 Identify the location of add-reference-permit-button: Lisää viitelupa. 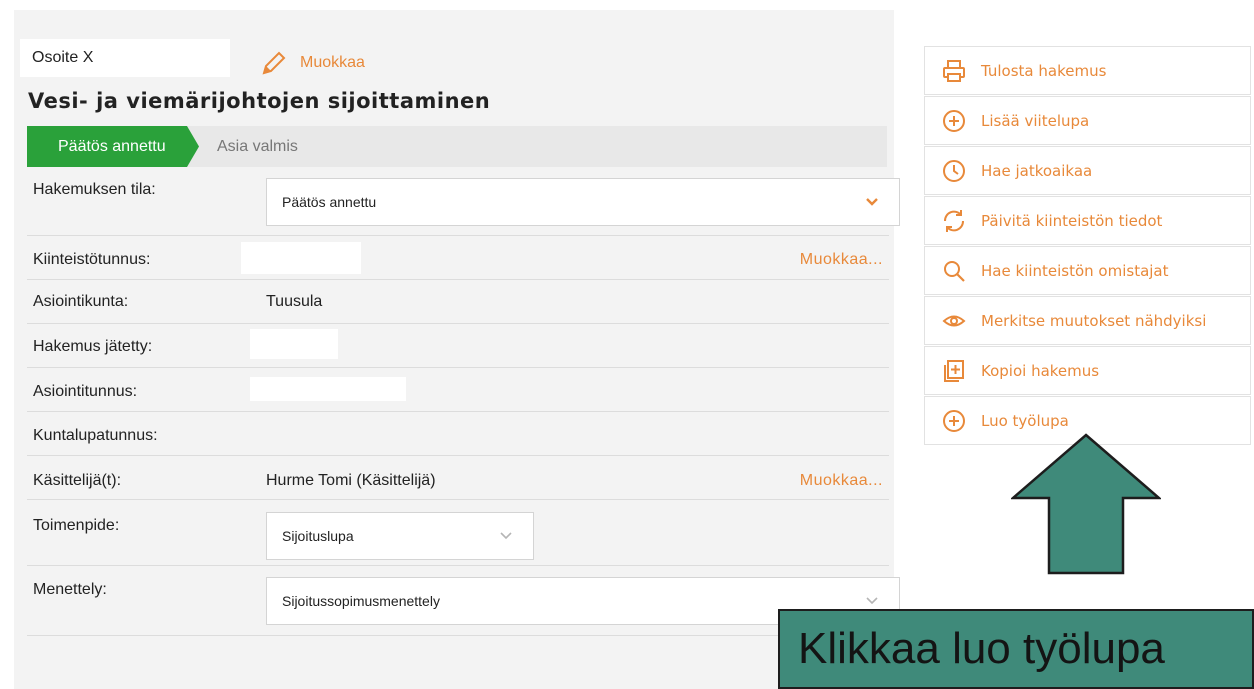
(1087, 120).